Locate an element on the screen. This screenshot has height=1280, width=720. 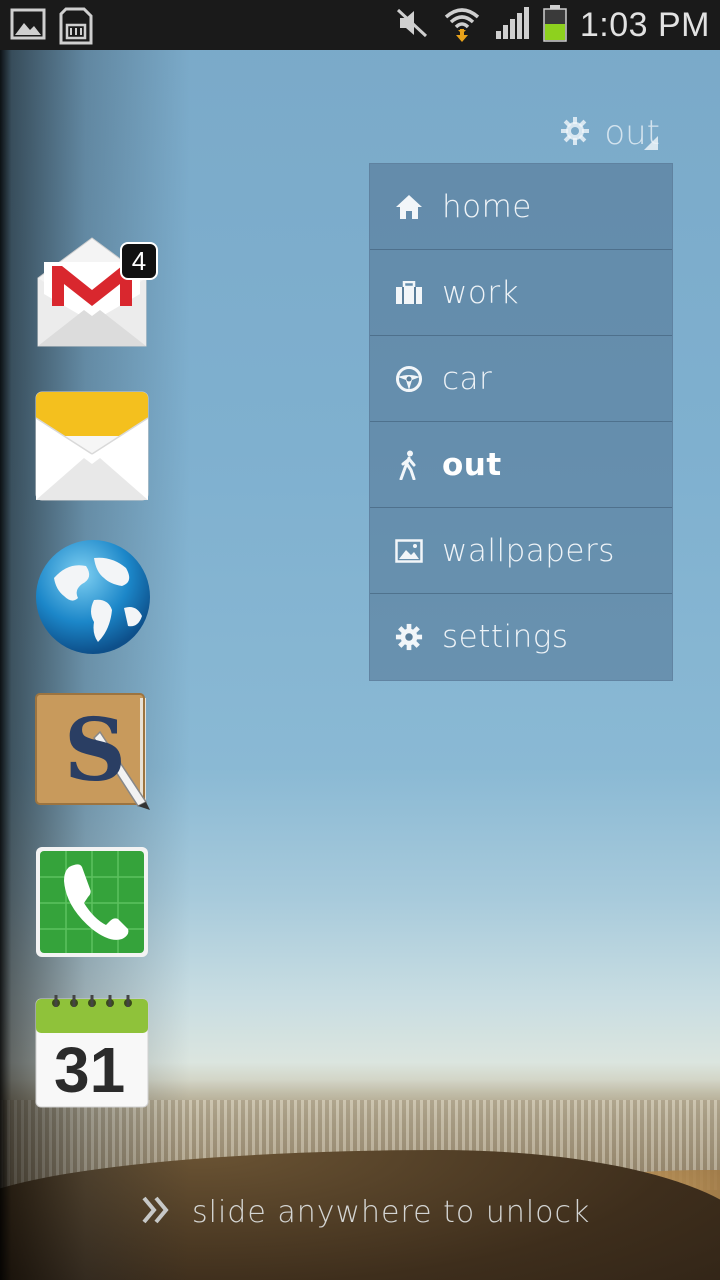
steering-wheel-icon is located at coordinates (409, 379).